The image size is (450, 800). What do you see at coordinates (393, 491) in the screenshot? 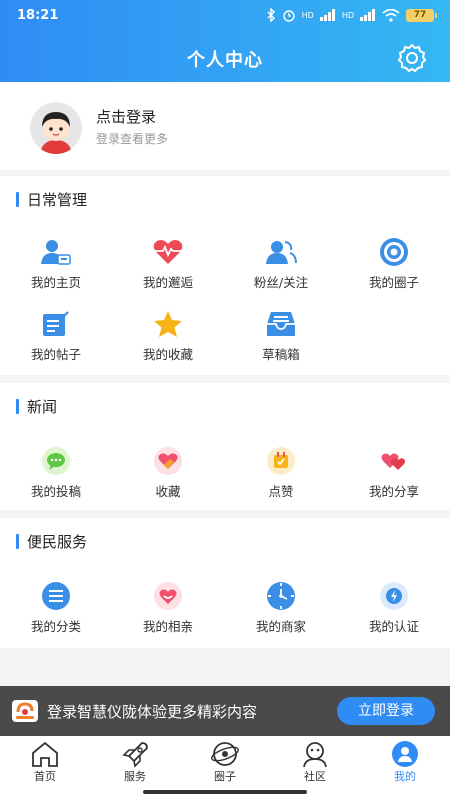
I see `grid-item-label: 我的分享` at bounding box center [393, 491].